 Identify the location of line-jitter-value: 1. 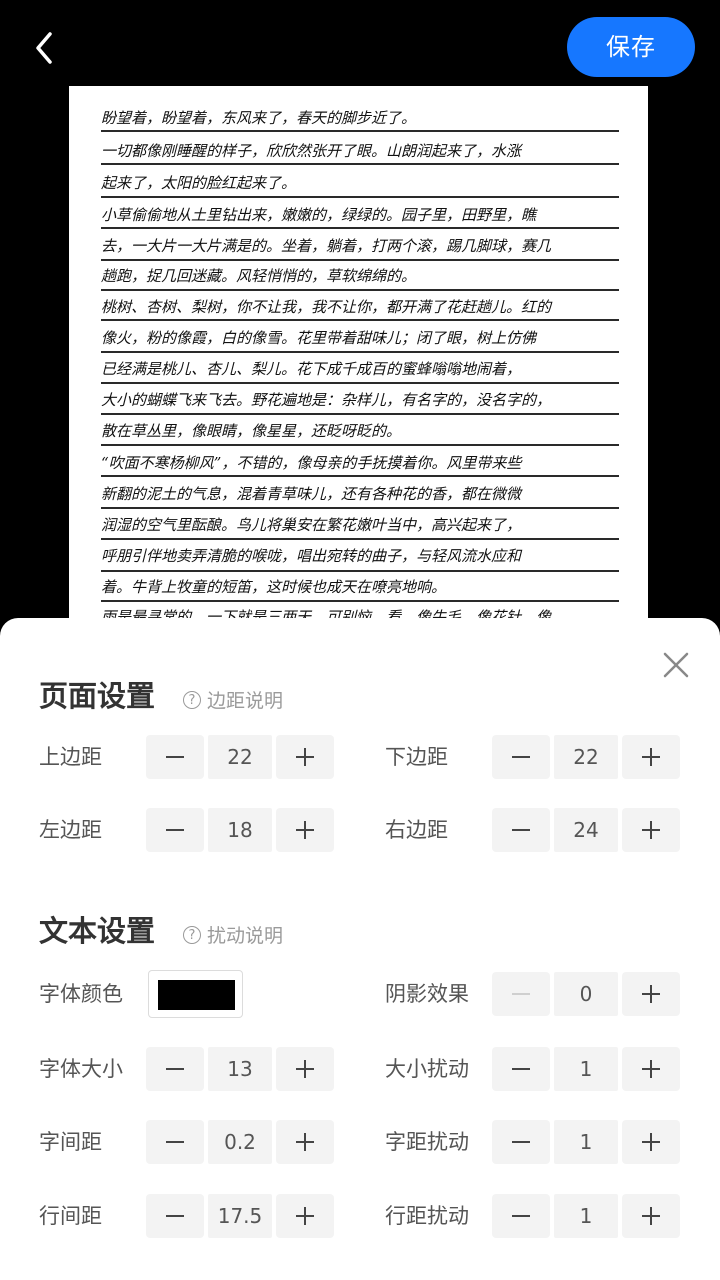
(586, 1216).